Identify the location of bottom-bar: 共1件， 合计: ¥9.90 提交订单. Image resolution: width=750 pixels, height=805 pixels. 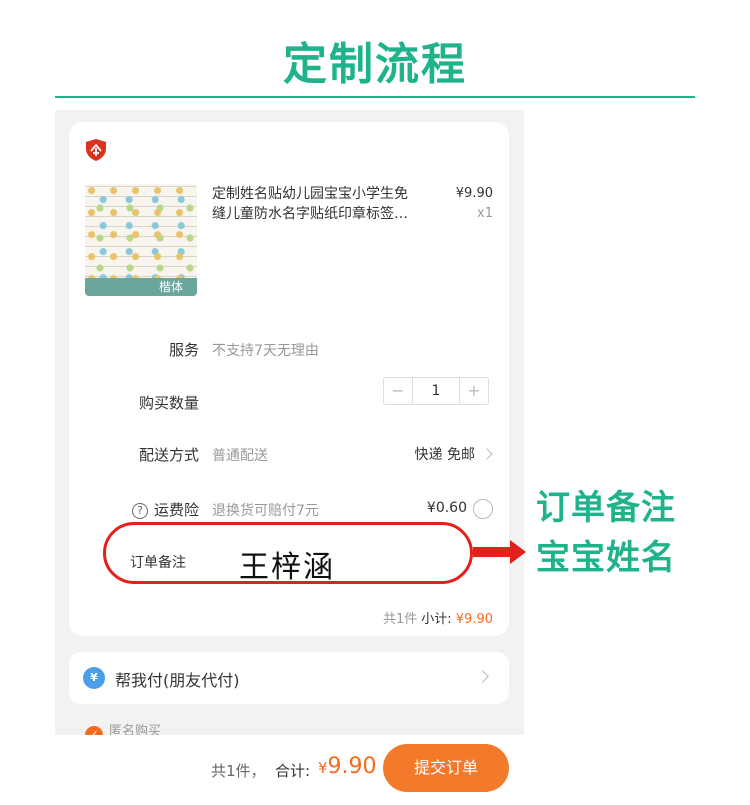
(375, 770).